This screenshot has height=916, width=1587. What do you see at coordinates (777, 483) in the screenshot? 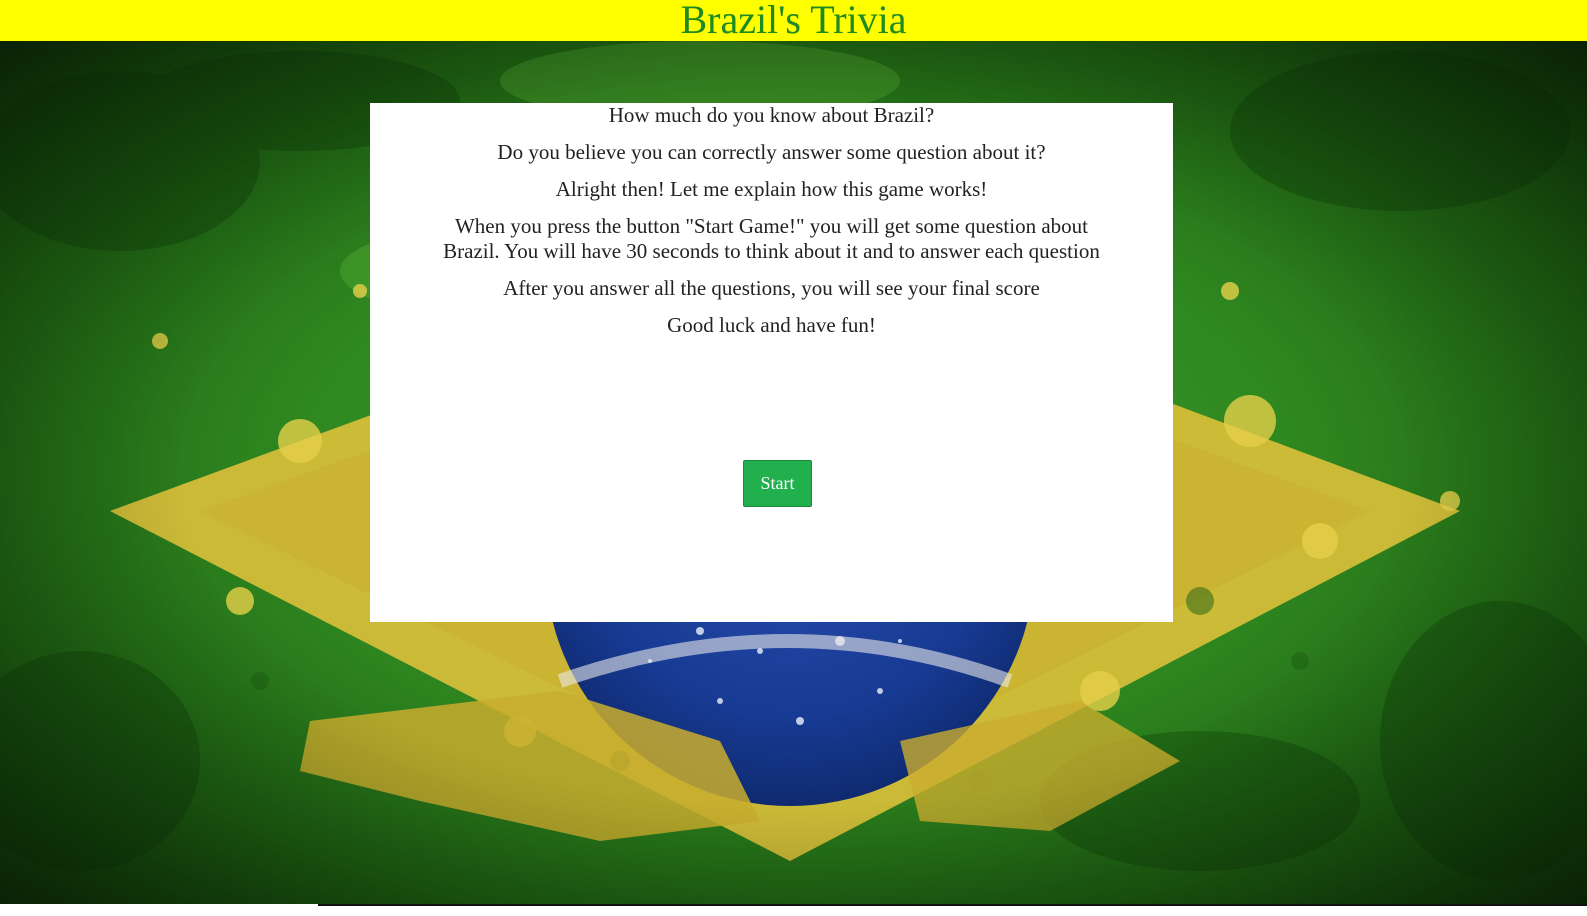
I see `start-button: Start` at bounding box center [777, 483].